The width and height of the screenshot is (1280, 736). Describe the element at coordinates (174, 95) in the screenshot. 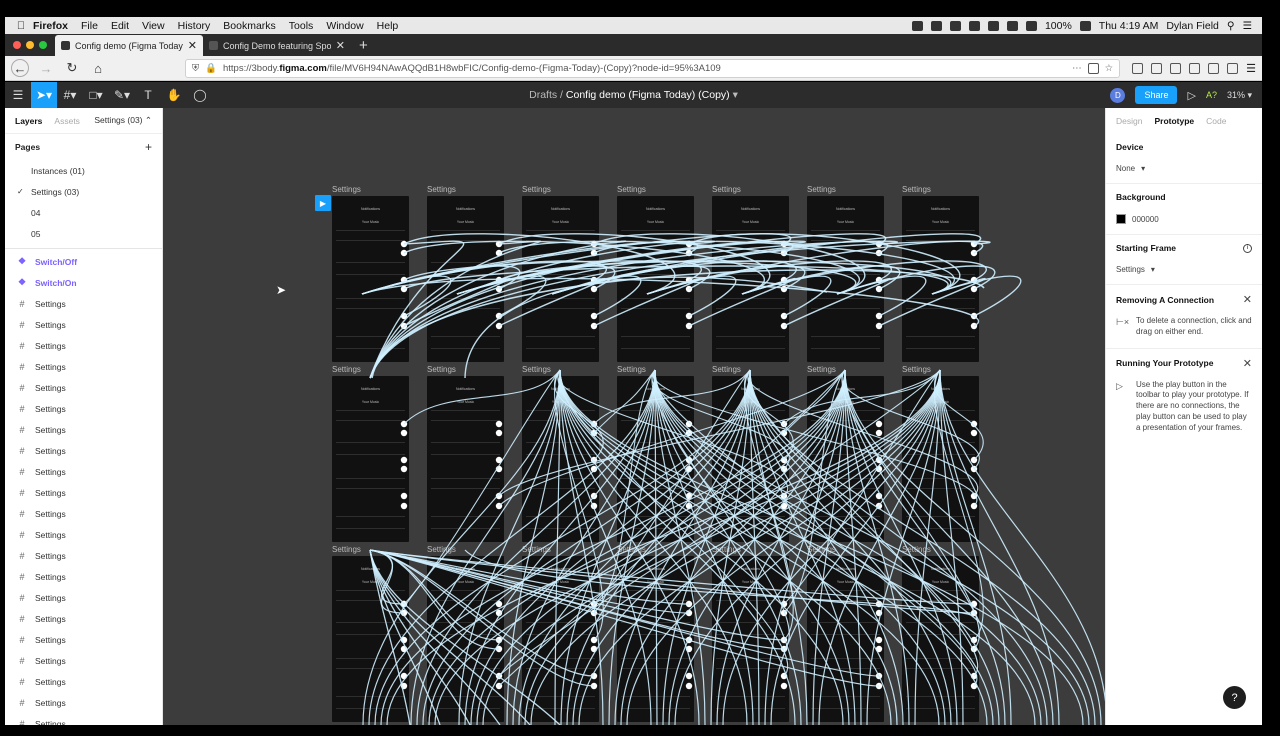

I see `hand-tool-icon: ✋` at that location.